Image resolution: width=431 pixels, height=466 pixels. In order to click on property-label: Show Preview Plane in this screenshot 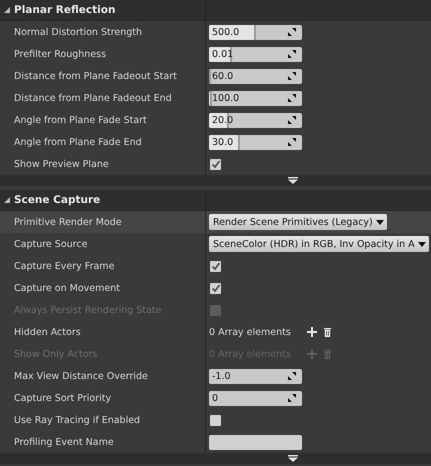, I will do `click(61, 164)`.